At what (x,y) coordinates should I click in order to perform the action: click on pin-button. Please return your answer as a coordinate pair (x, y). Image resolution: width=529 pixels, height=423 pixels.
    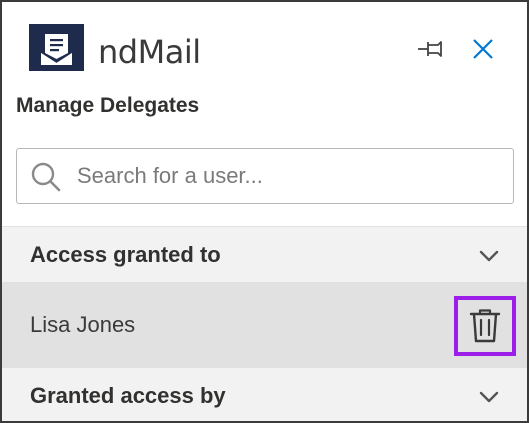
    Looking at the image, I should click on (431, 49).